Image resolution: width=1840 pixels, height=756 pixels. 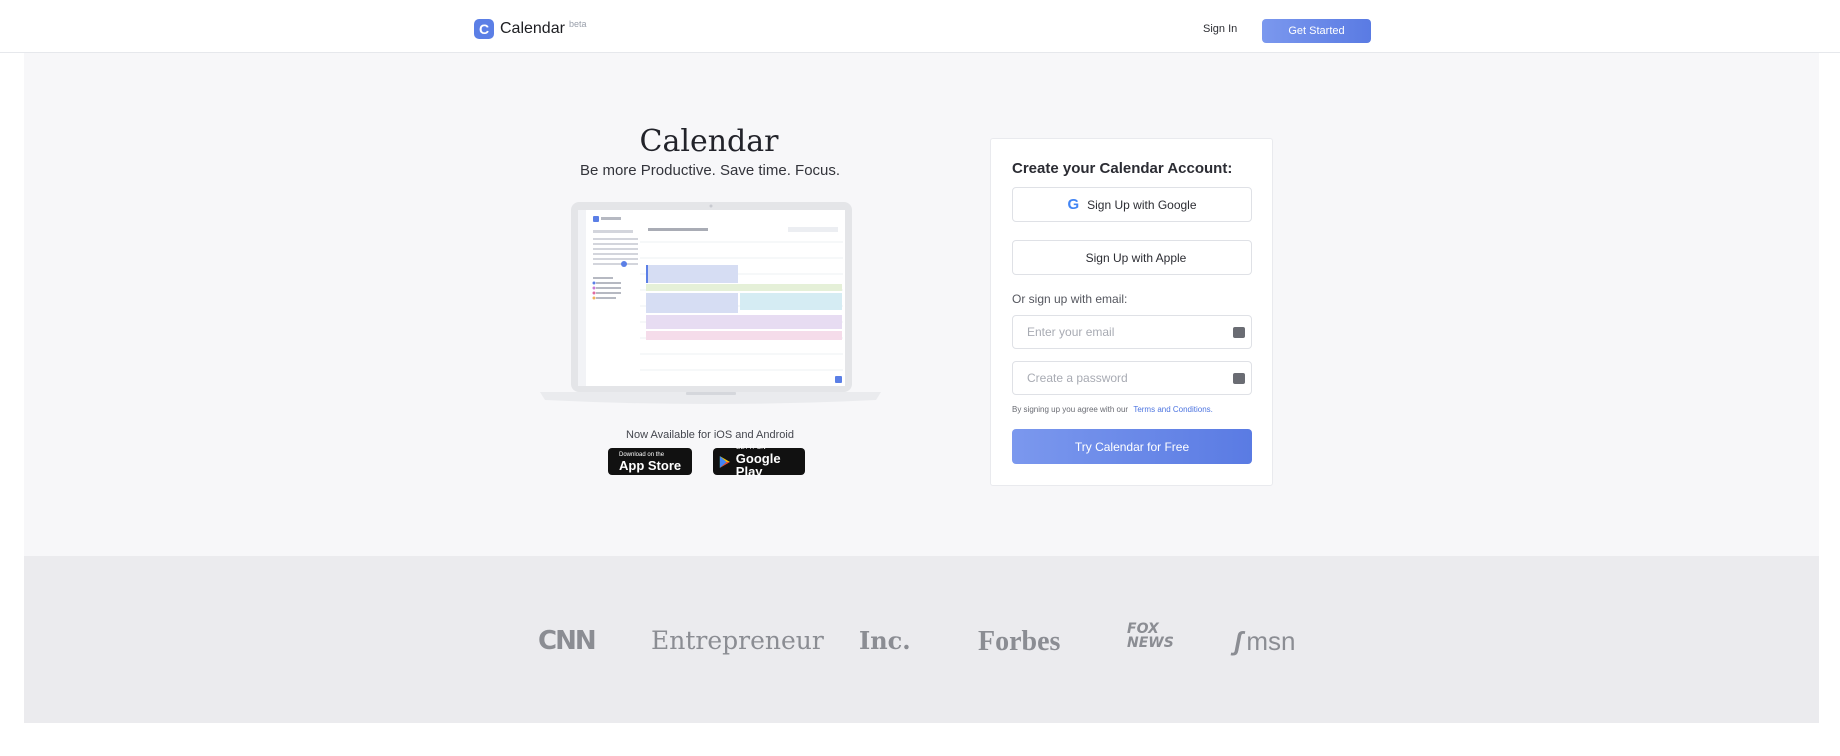 What do you see at coordinates (758, 465) in the screenshot?
I see `google-play-big-text: Google Play` at bounding box center [758, 465].